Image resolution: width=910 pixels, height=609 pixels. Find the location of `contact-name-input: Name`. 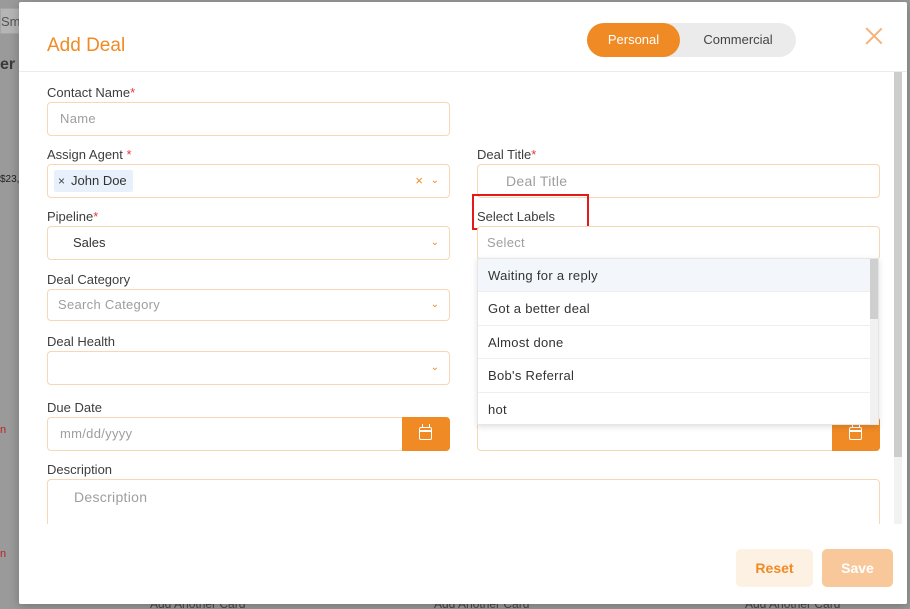

contact-name-input: Name is located at coordinates (248, 119).